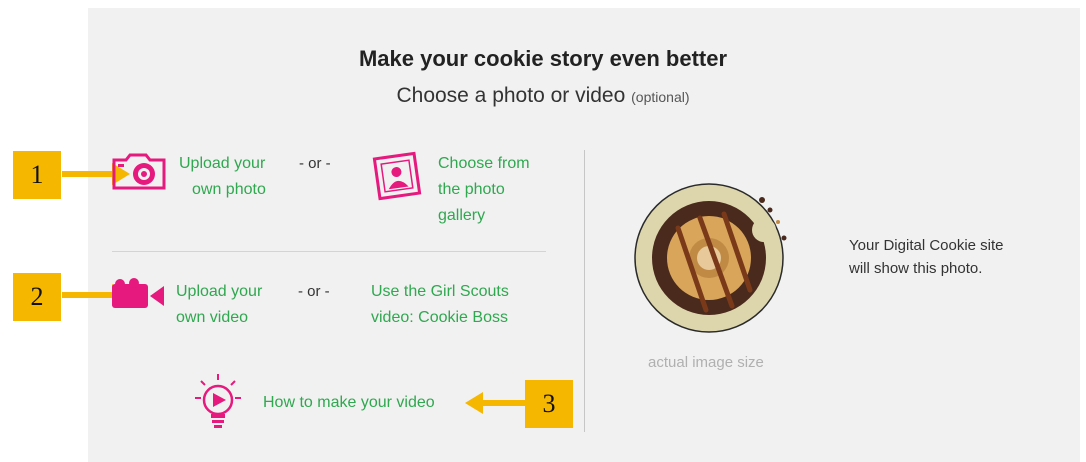 This screenshot has height=462, width=1086. Describe the element at coordinates (584, 291) in the screenshot. I see `vertical-divider` at that location.